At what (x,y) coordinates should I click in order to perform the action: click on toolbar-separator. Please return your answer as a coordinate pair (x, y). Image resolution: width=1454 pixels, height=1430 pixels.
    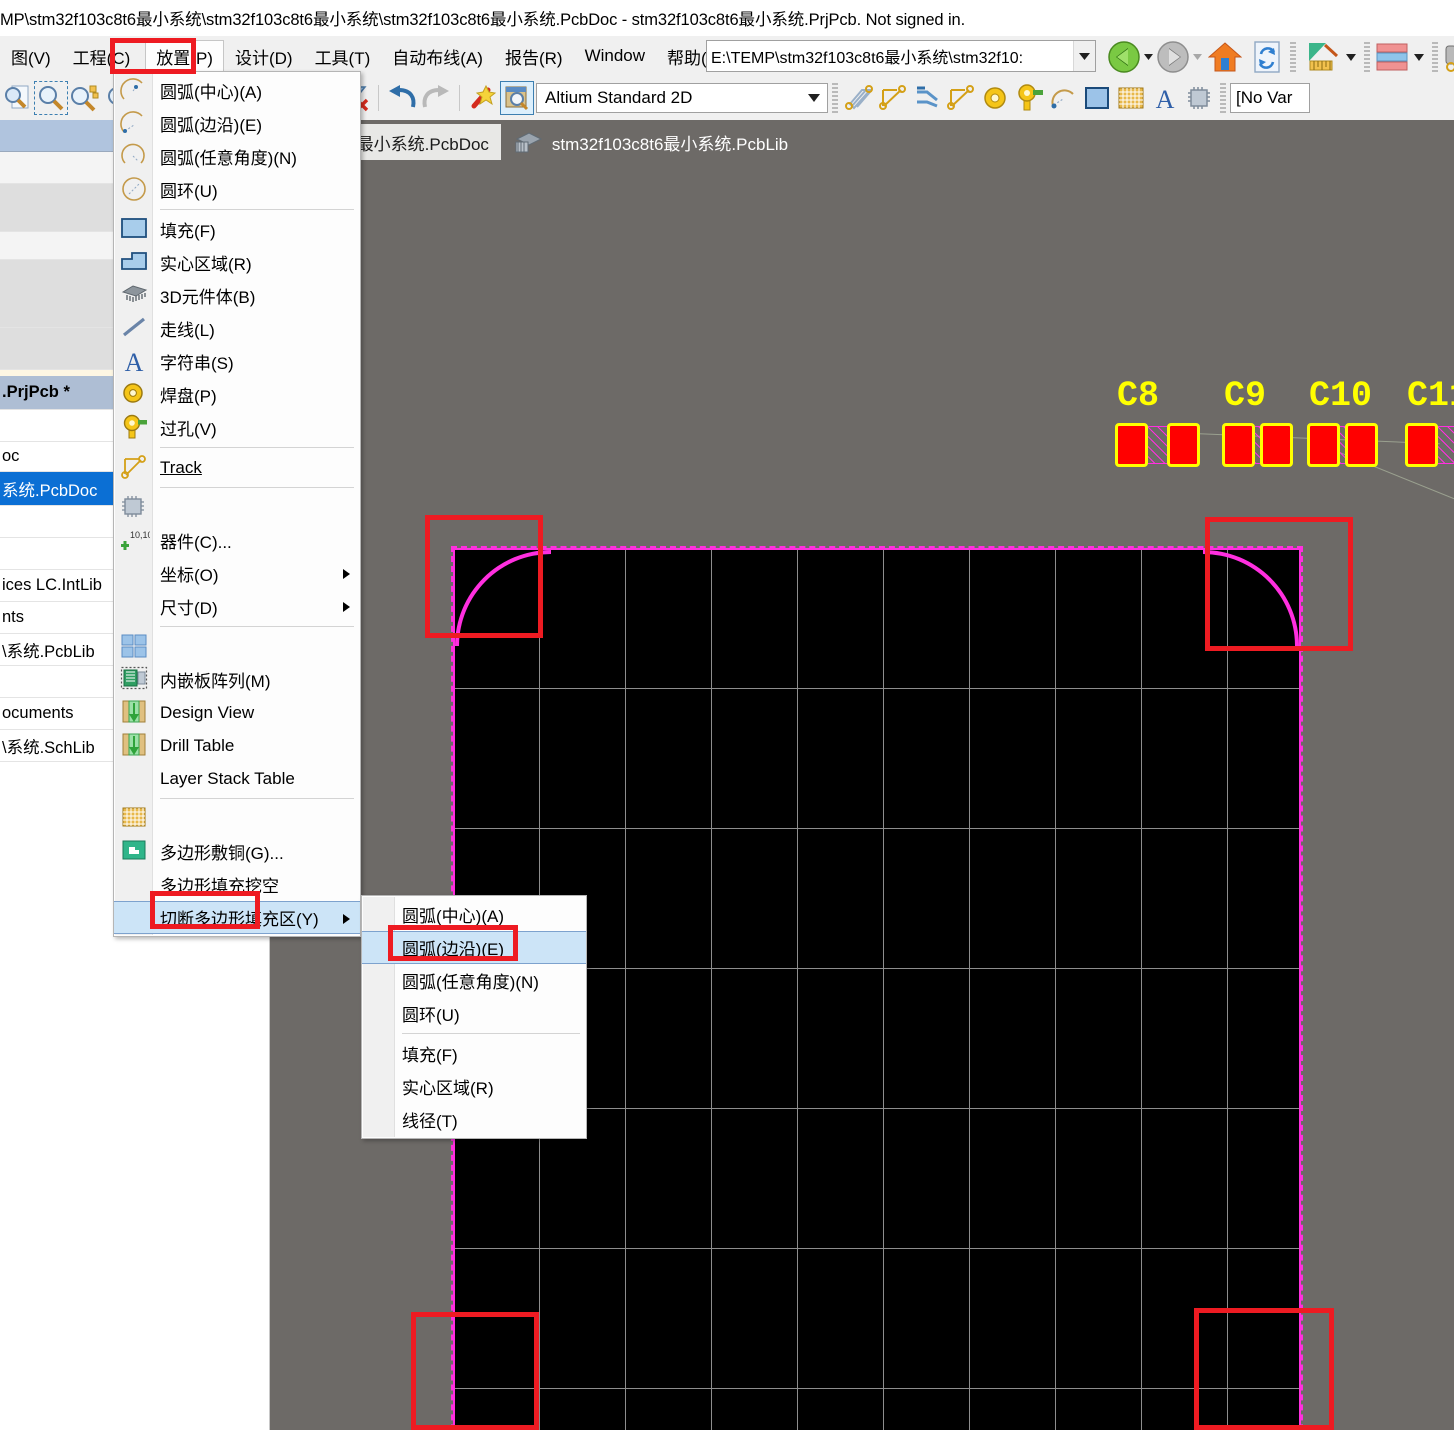
    Looking at the image, I should click on (459, 98).